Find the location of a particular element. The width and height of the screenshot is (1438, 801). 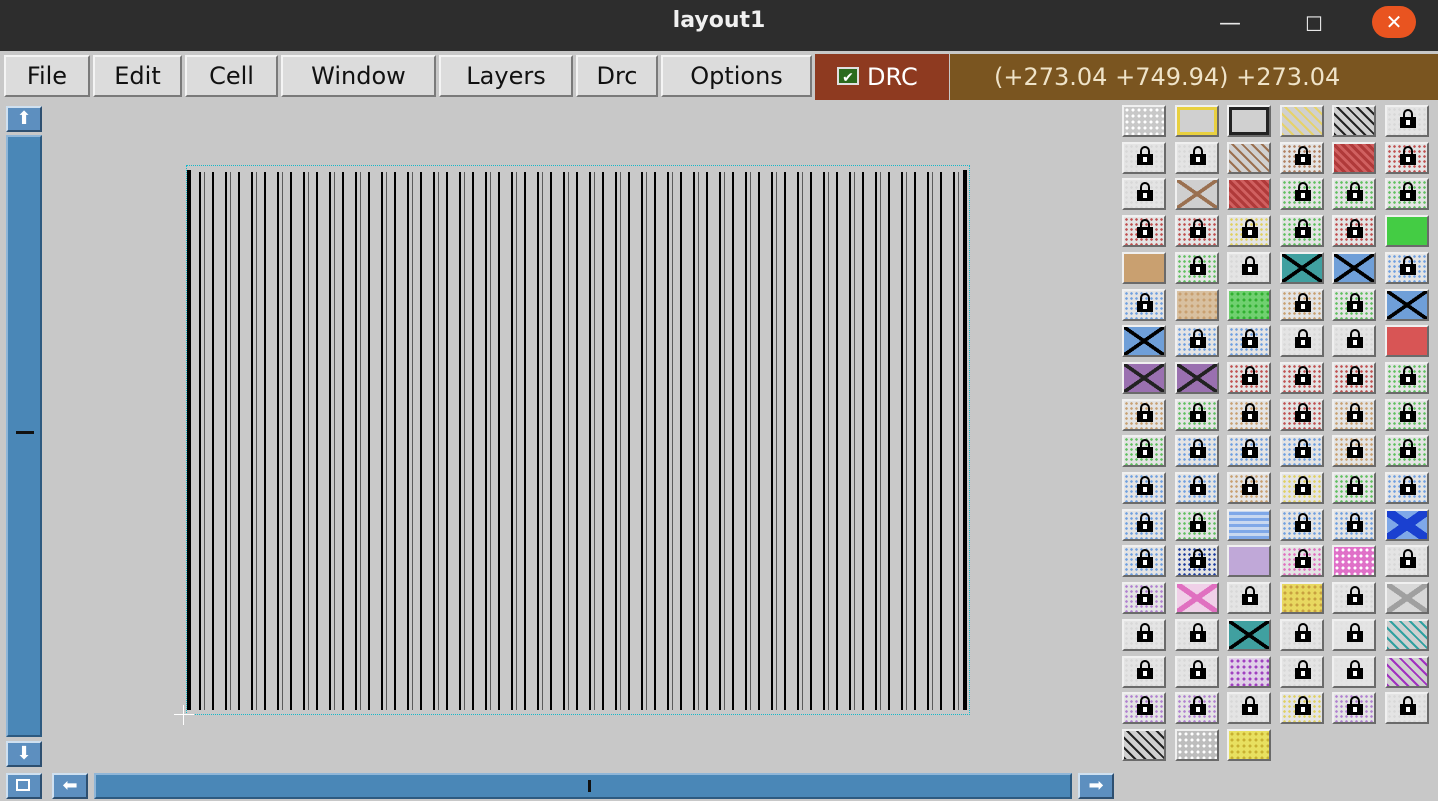

layer-swatch-blue-wave is located at coordinates (1249, 525).